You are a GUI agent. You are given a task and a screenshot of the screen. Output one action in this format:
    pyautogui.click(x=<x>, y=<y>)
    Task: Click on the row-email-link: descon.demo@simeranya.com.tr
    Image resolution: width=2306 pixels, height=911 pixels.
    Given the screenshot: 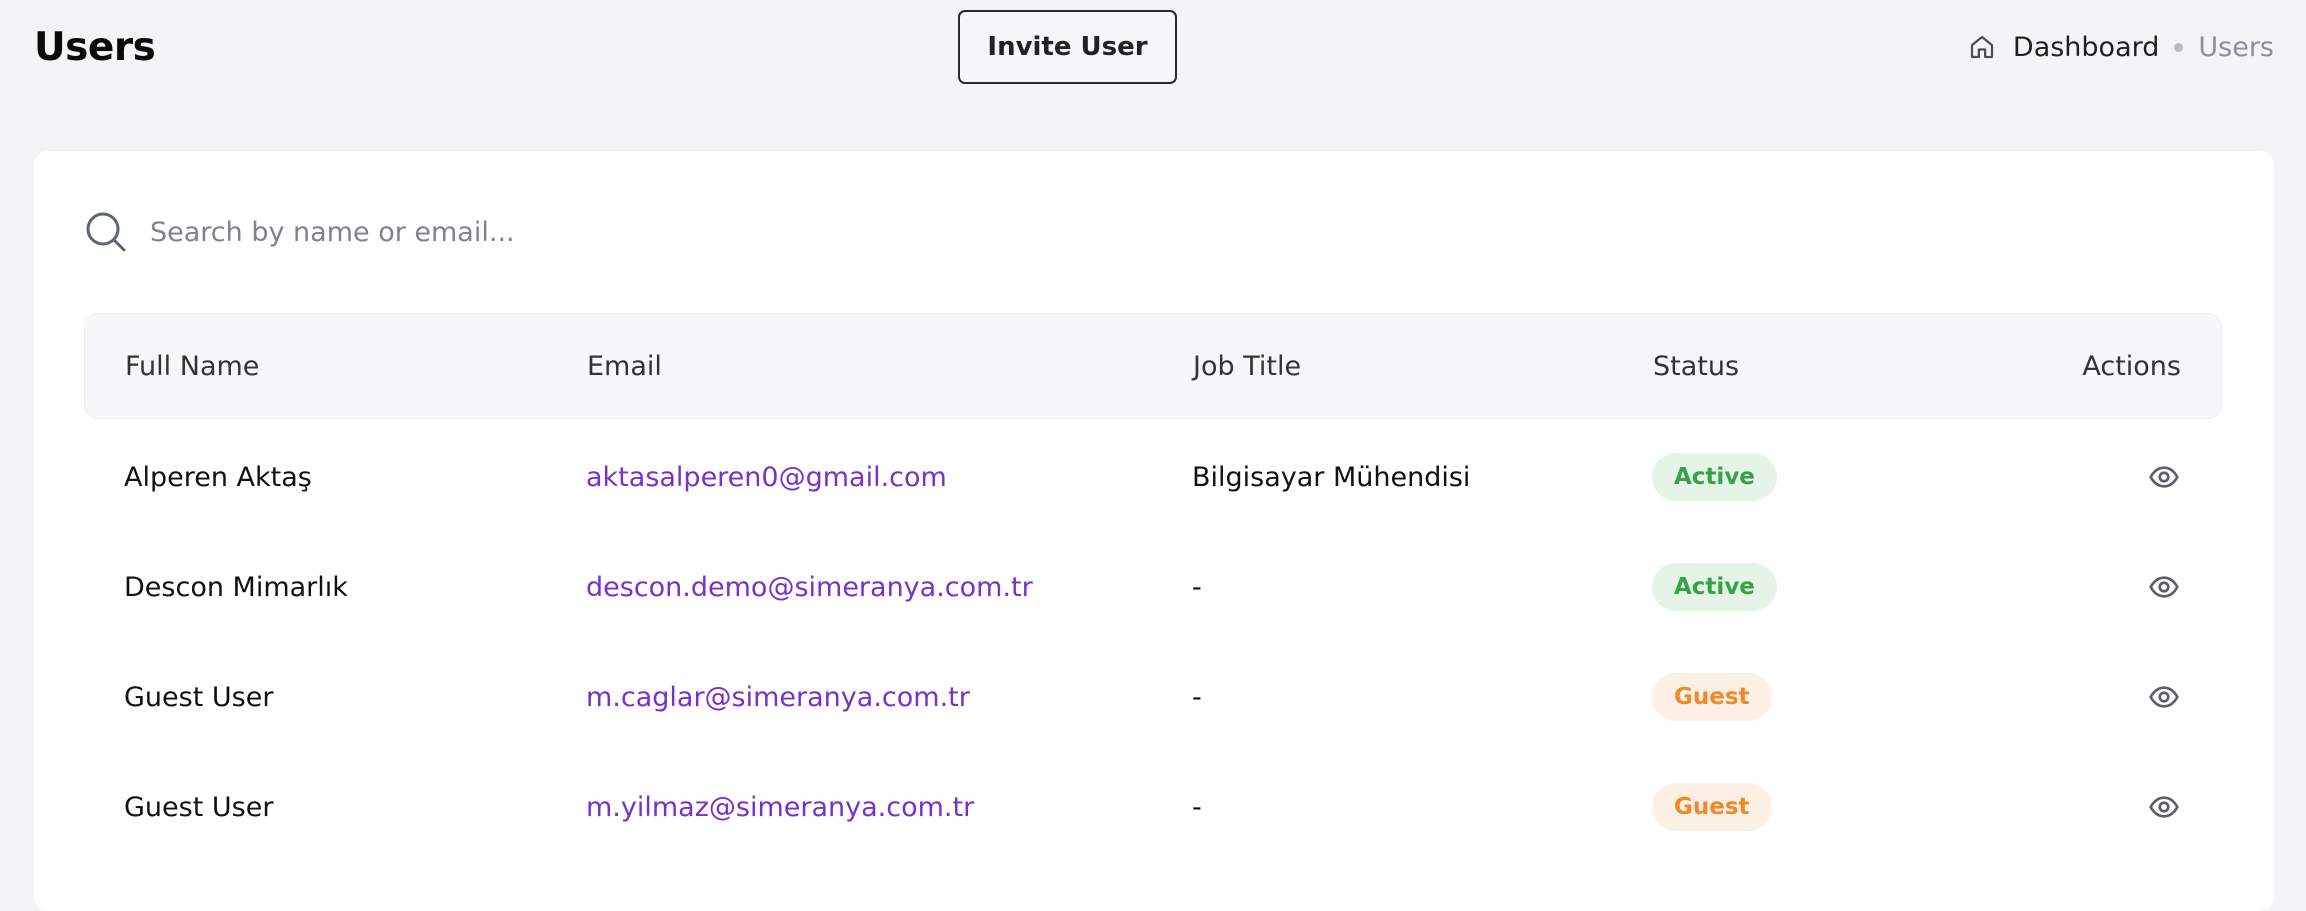 What is the action you would take?
    pyautogui.click(x=809, y=587)
    